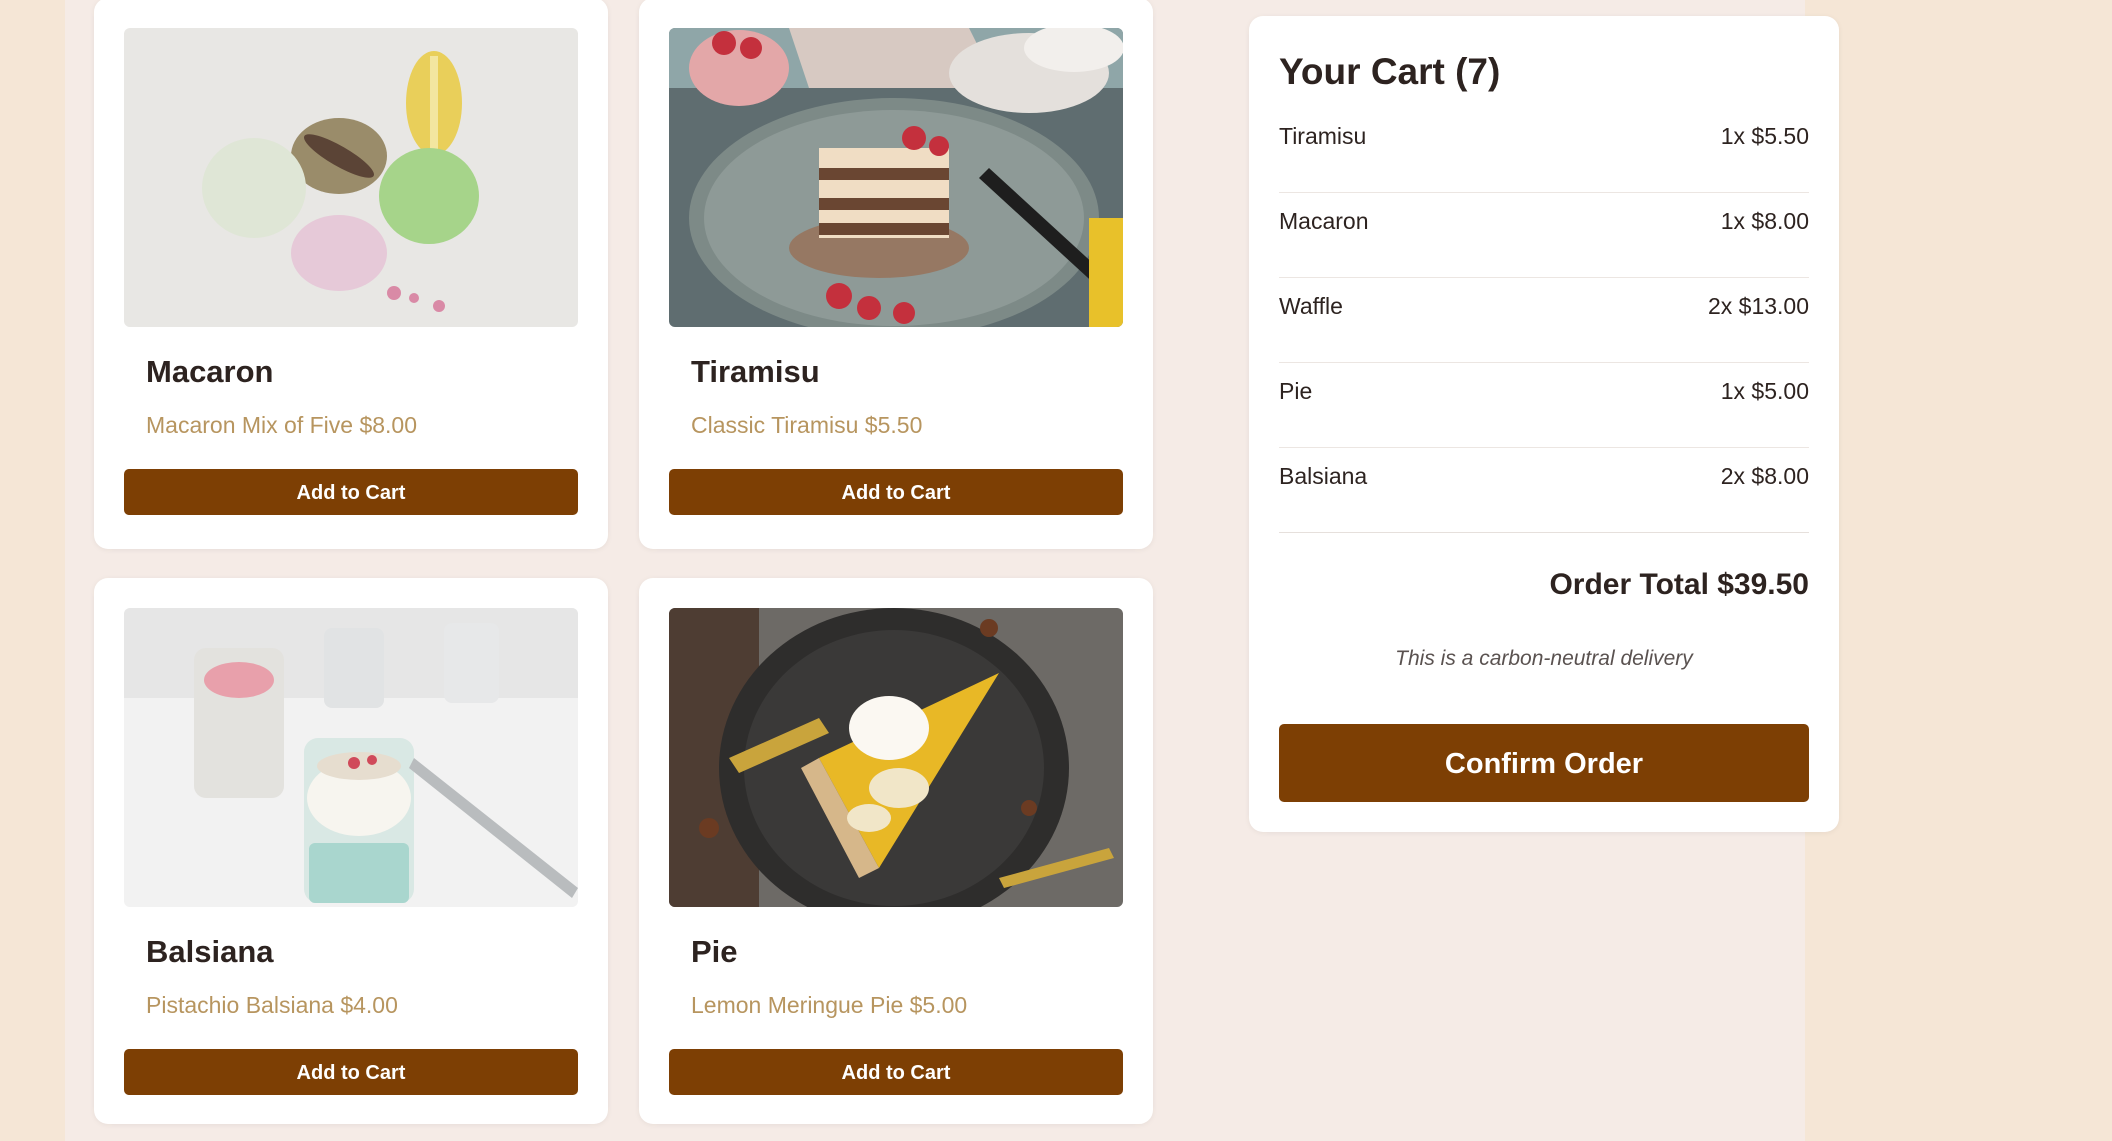 This screenshot has height=1141, width=2112. What do you see at coordinates (1544, 150) in the screenshot?
I see `cart-item-row: Tiramisu 1x $5.50` at bounding box center [1544, 150].